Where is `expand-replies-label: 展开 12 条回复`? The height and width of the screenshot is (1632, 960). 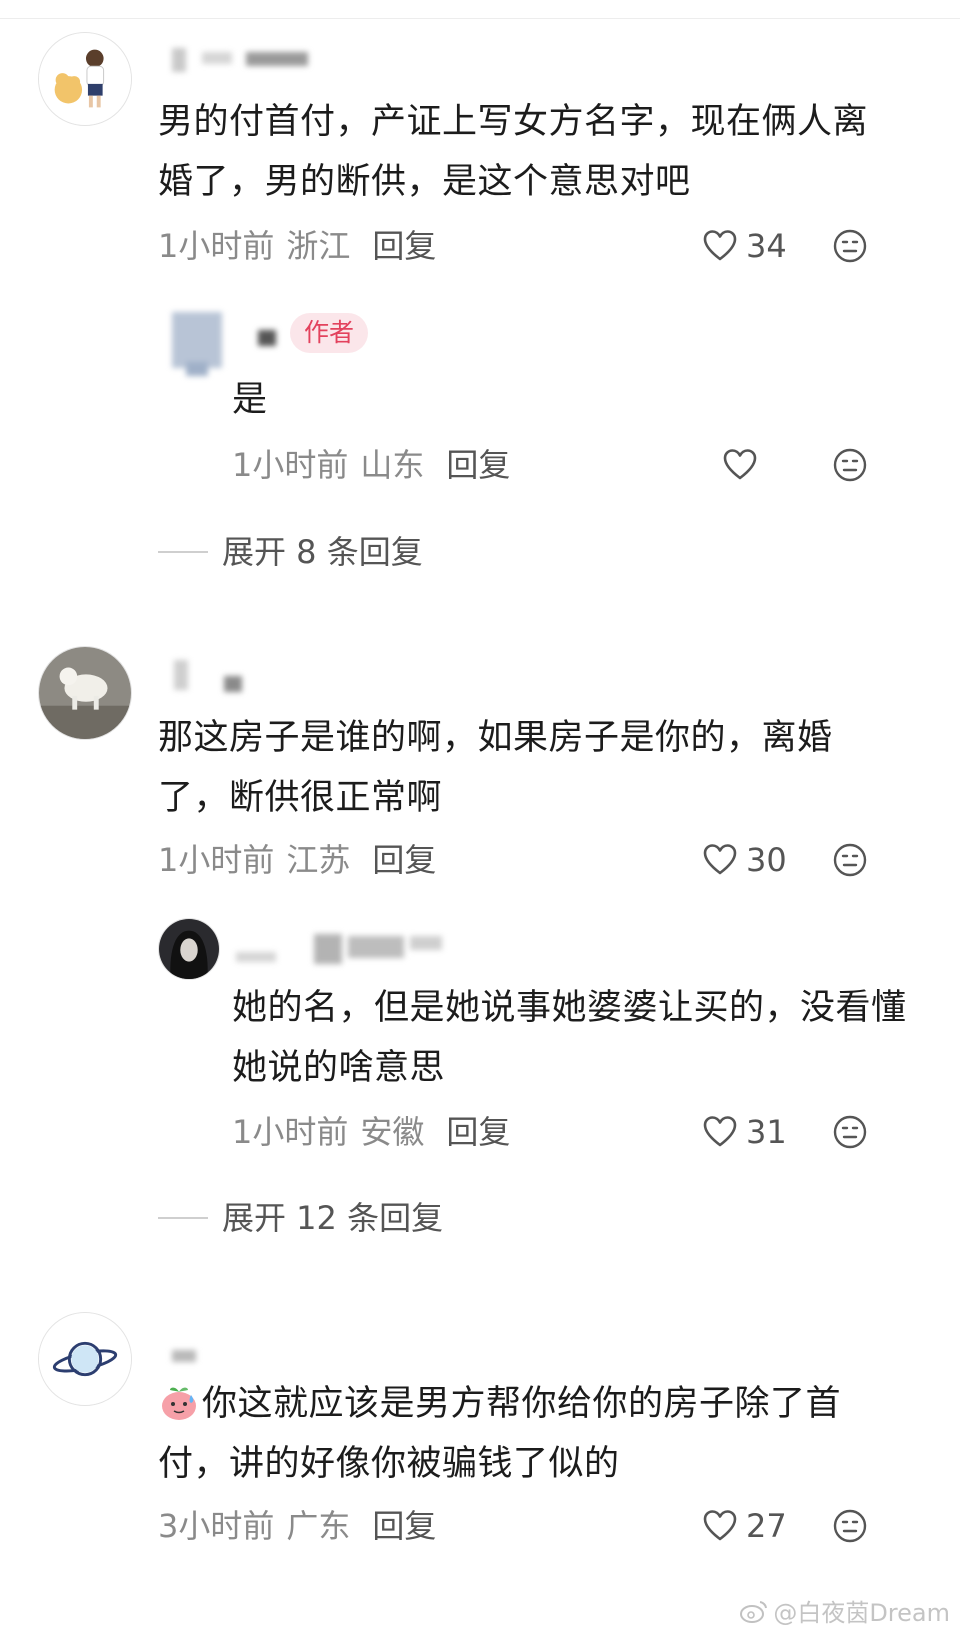 expand-replies-label: 展开 12 条回复 is located at coordinates (333, 1218).